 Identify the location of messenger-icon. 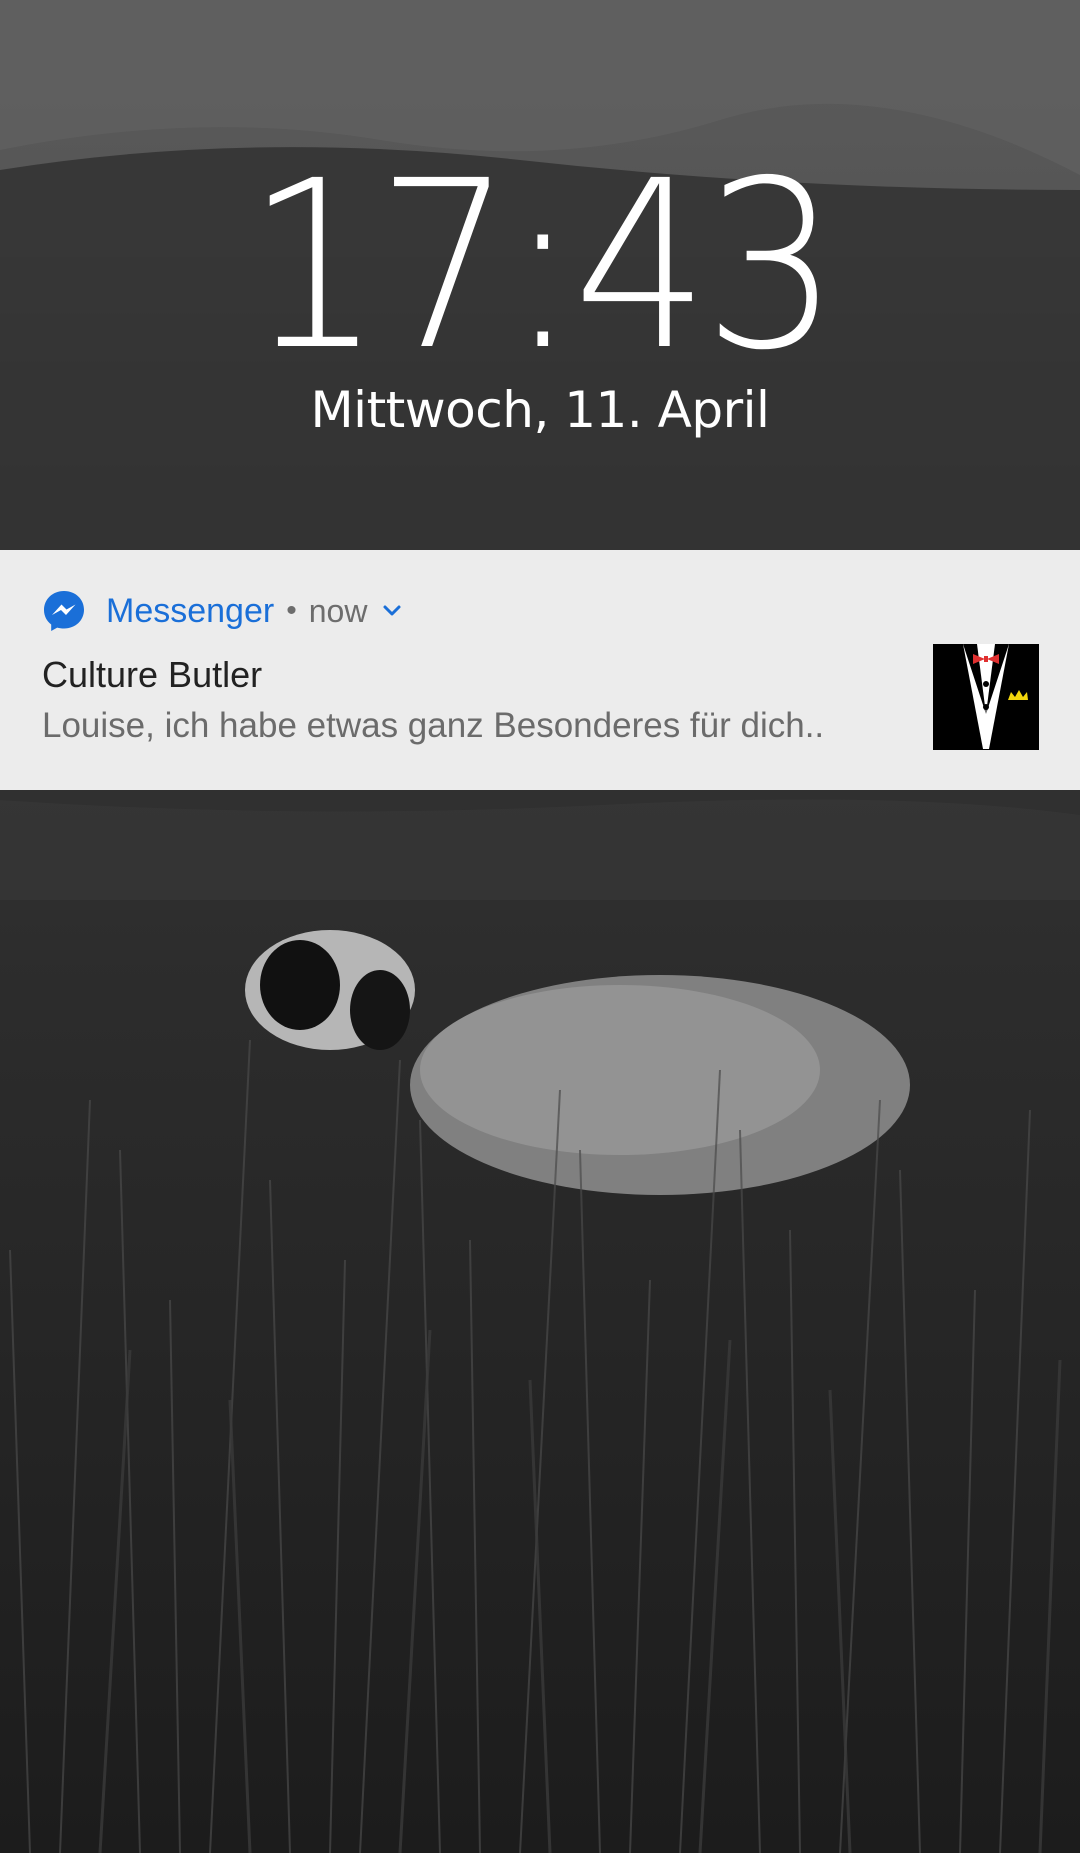
(64, 611).